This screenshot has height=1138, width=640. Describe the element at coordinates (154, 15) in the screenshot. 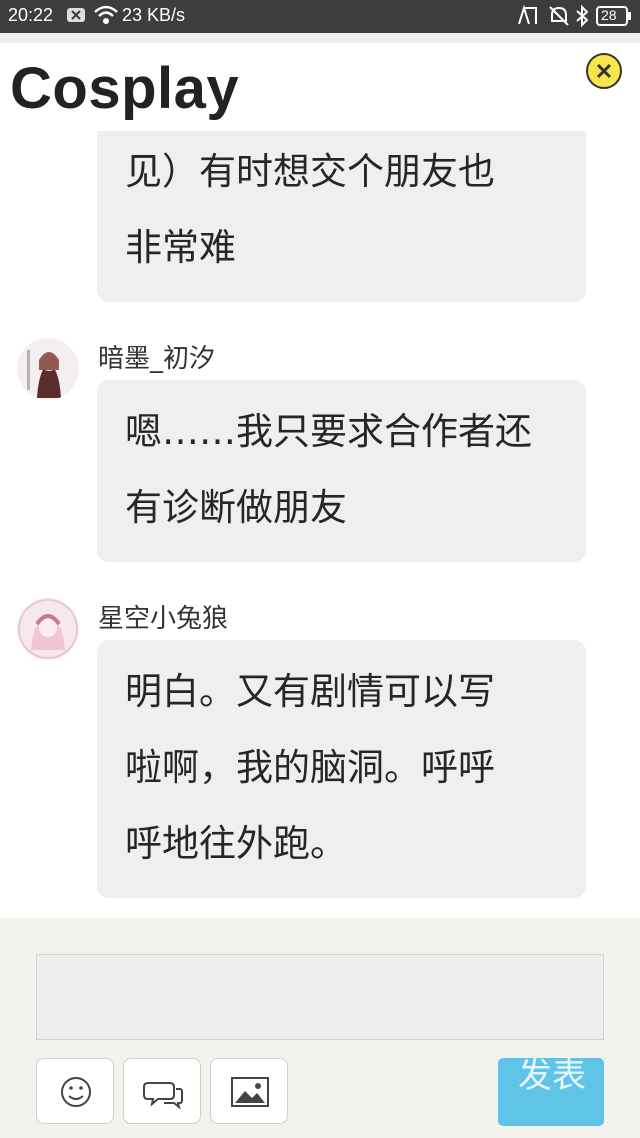

I see `network-speed: 23 KB/s` at that location.